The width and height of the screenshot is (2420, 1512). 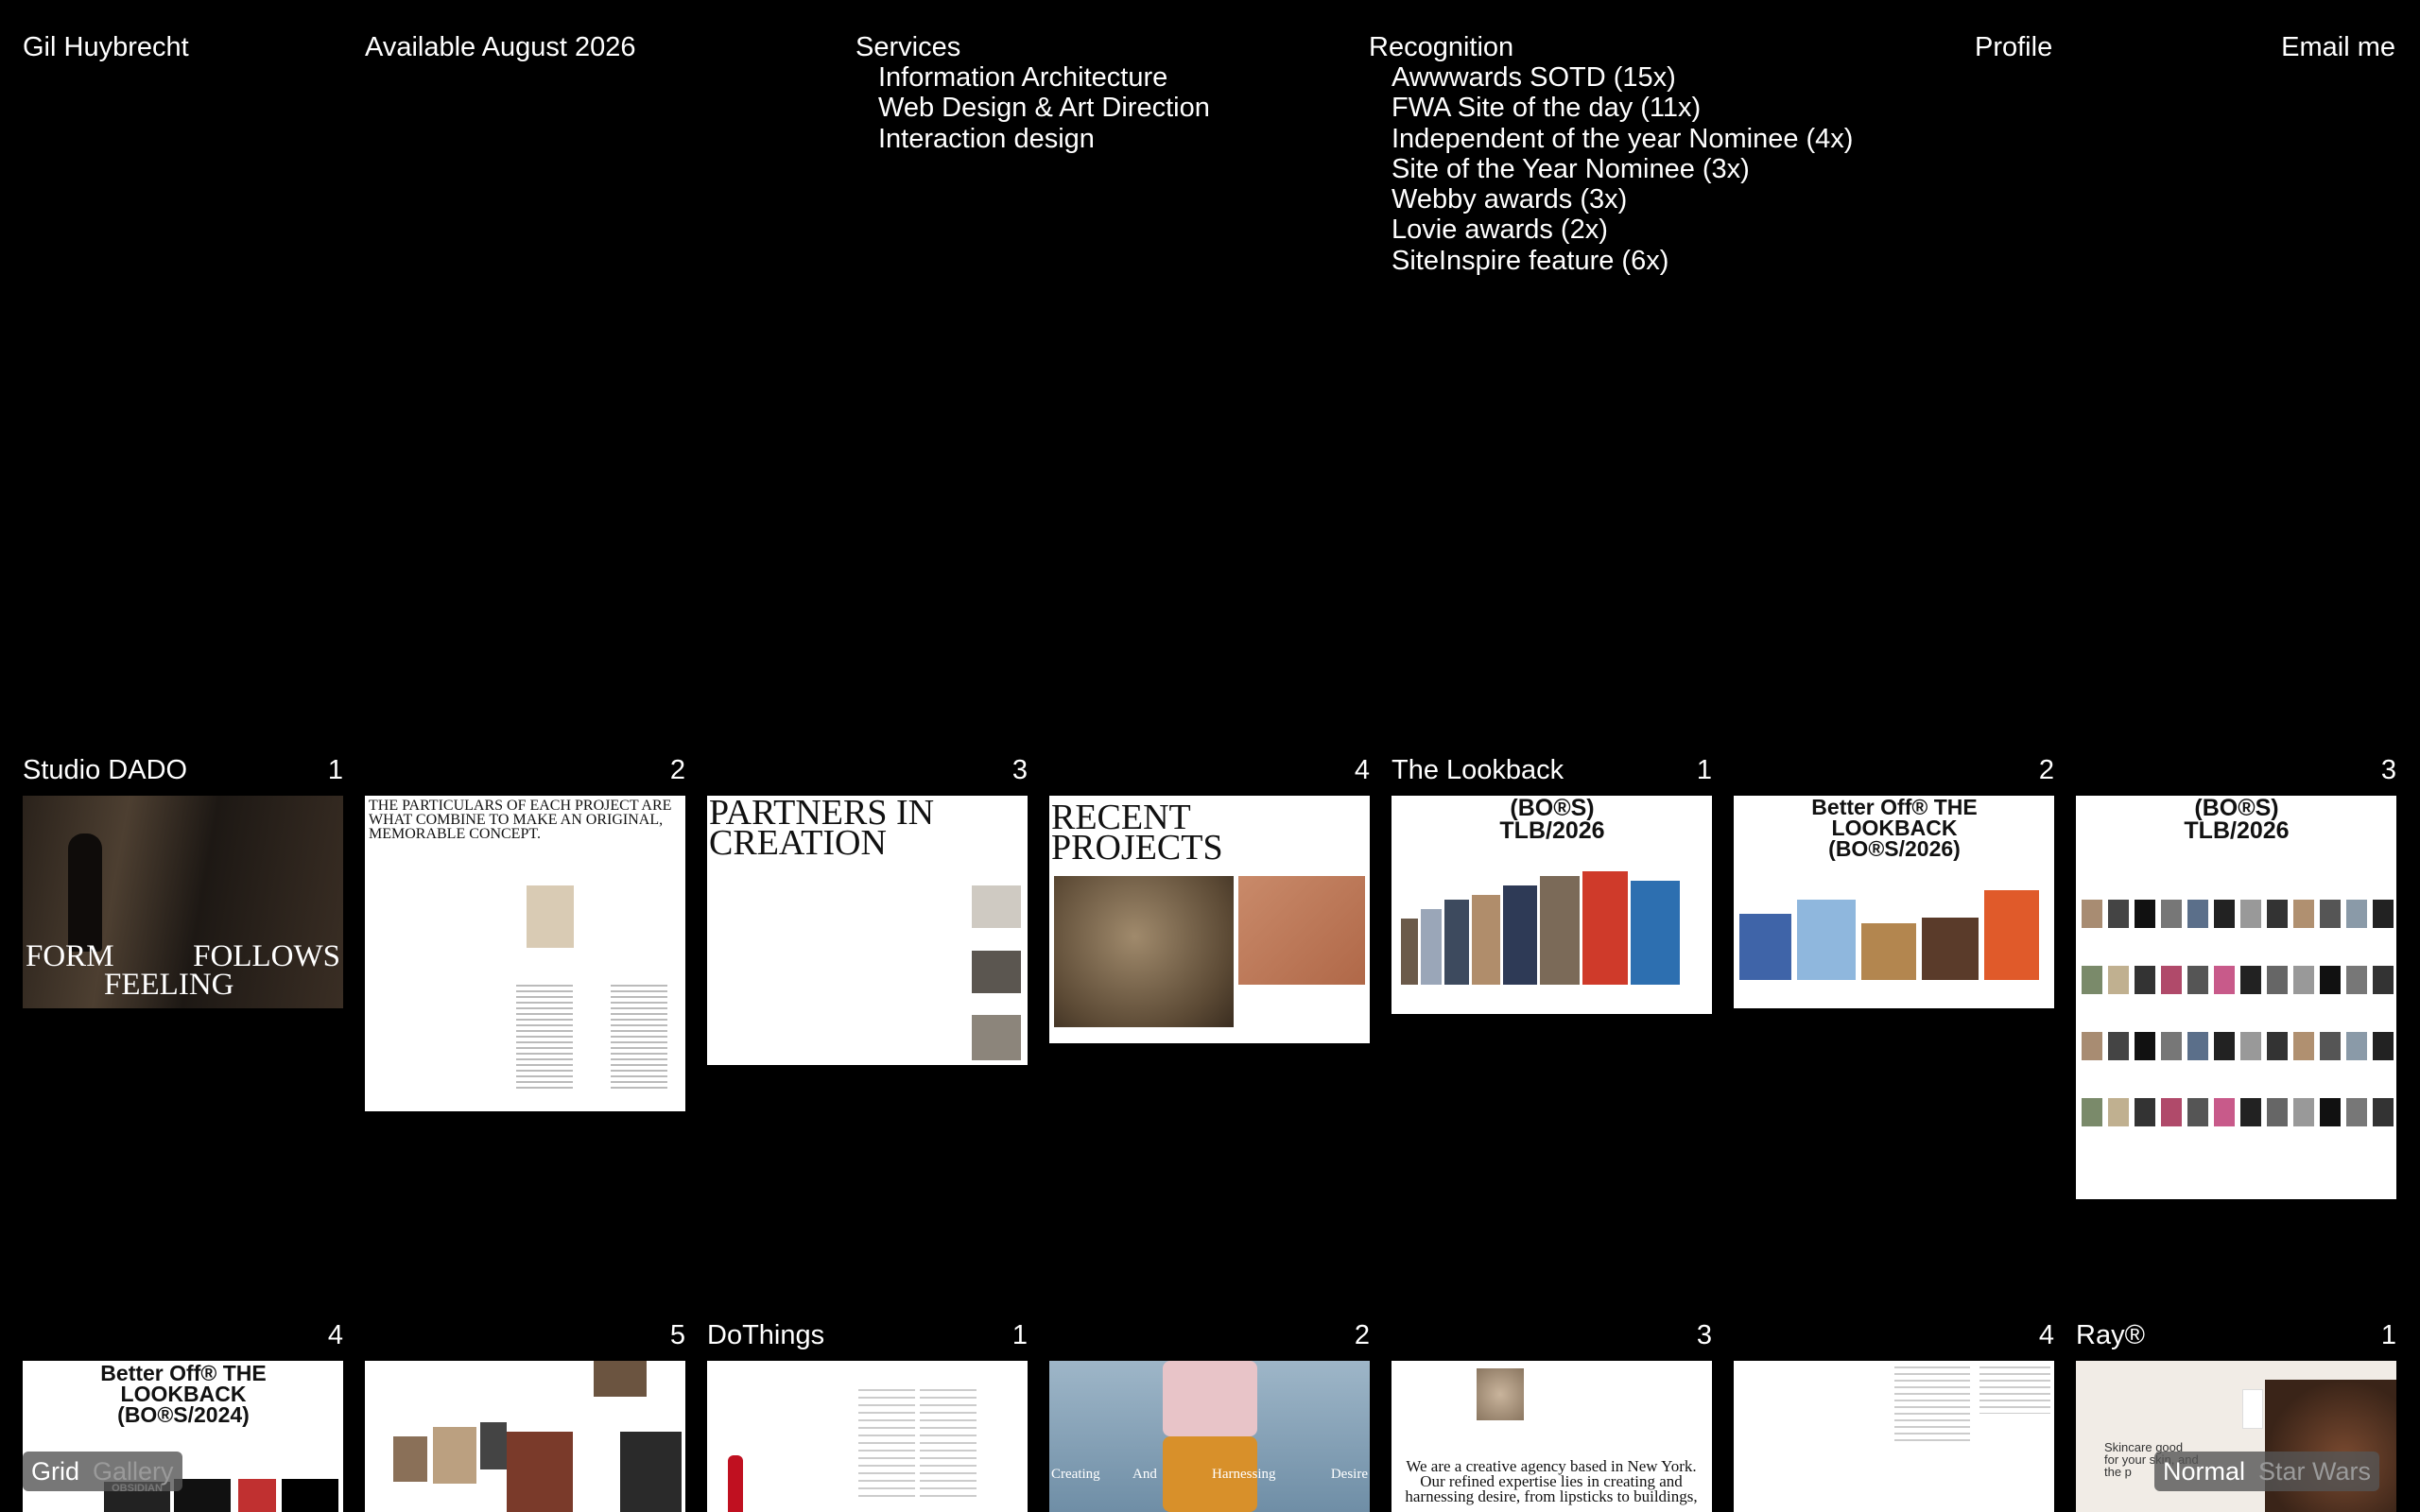 I want to click on award-item: Awwwards SOTD (15x), so click(x=1534, y=77).